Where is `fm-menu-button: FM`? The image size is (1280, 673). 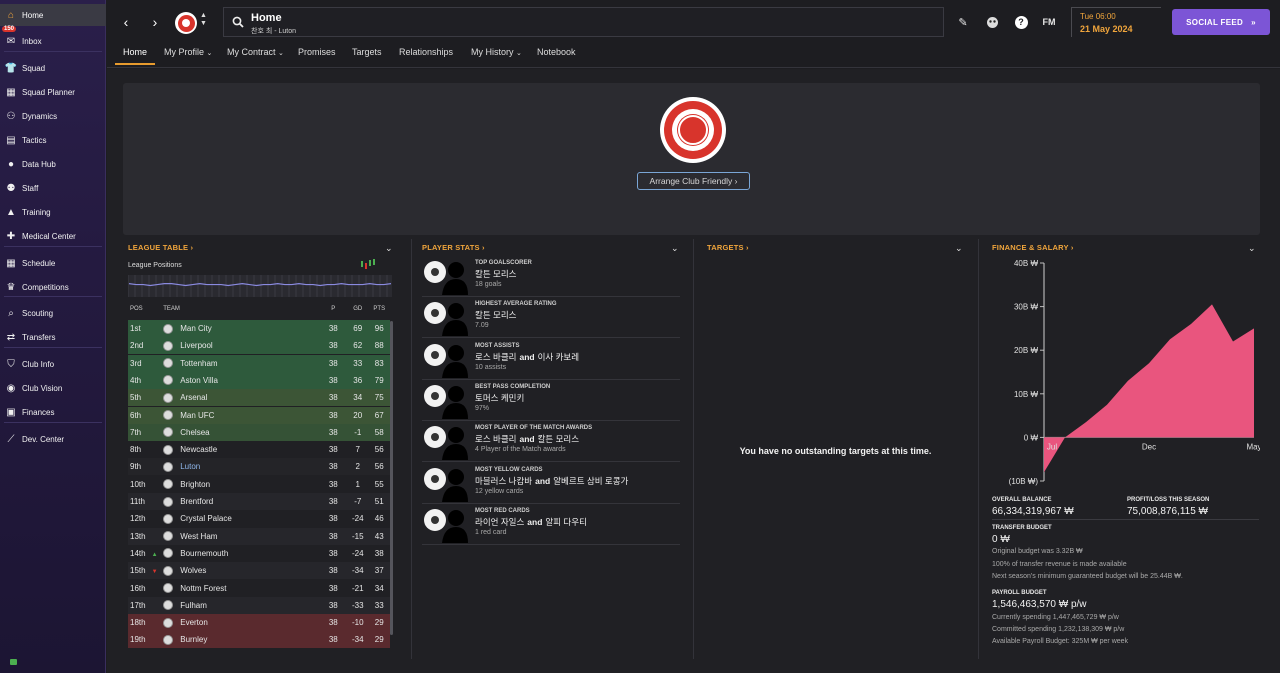 fm-menu-button: FM is located at coordinates (1049, 22).